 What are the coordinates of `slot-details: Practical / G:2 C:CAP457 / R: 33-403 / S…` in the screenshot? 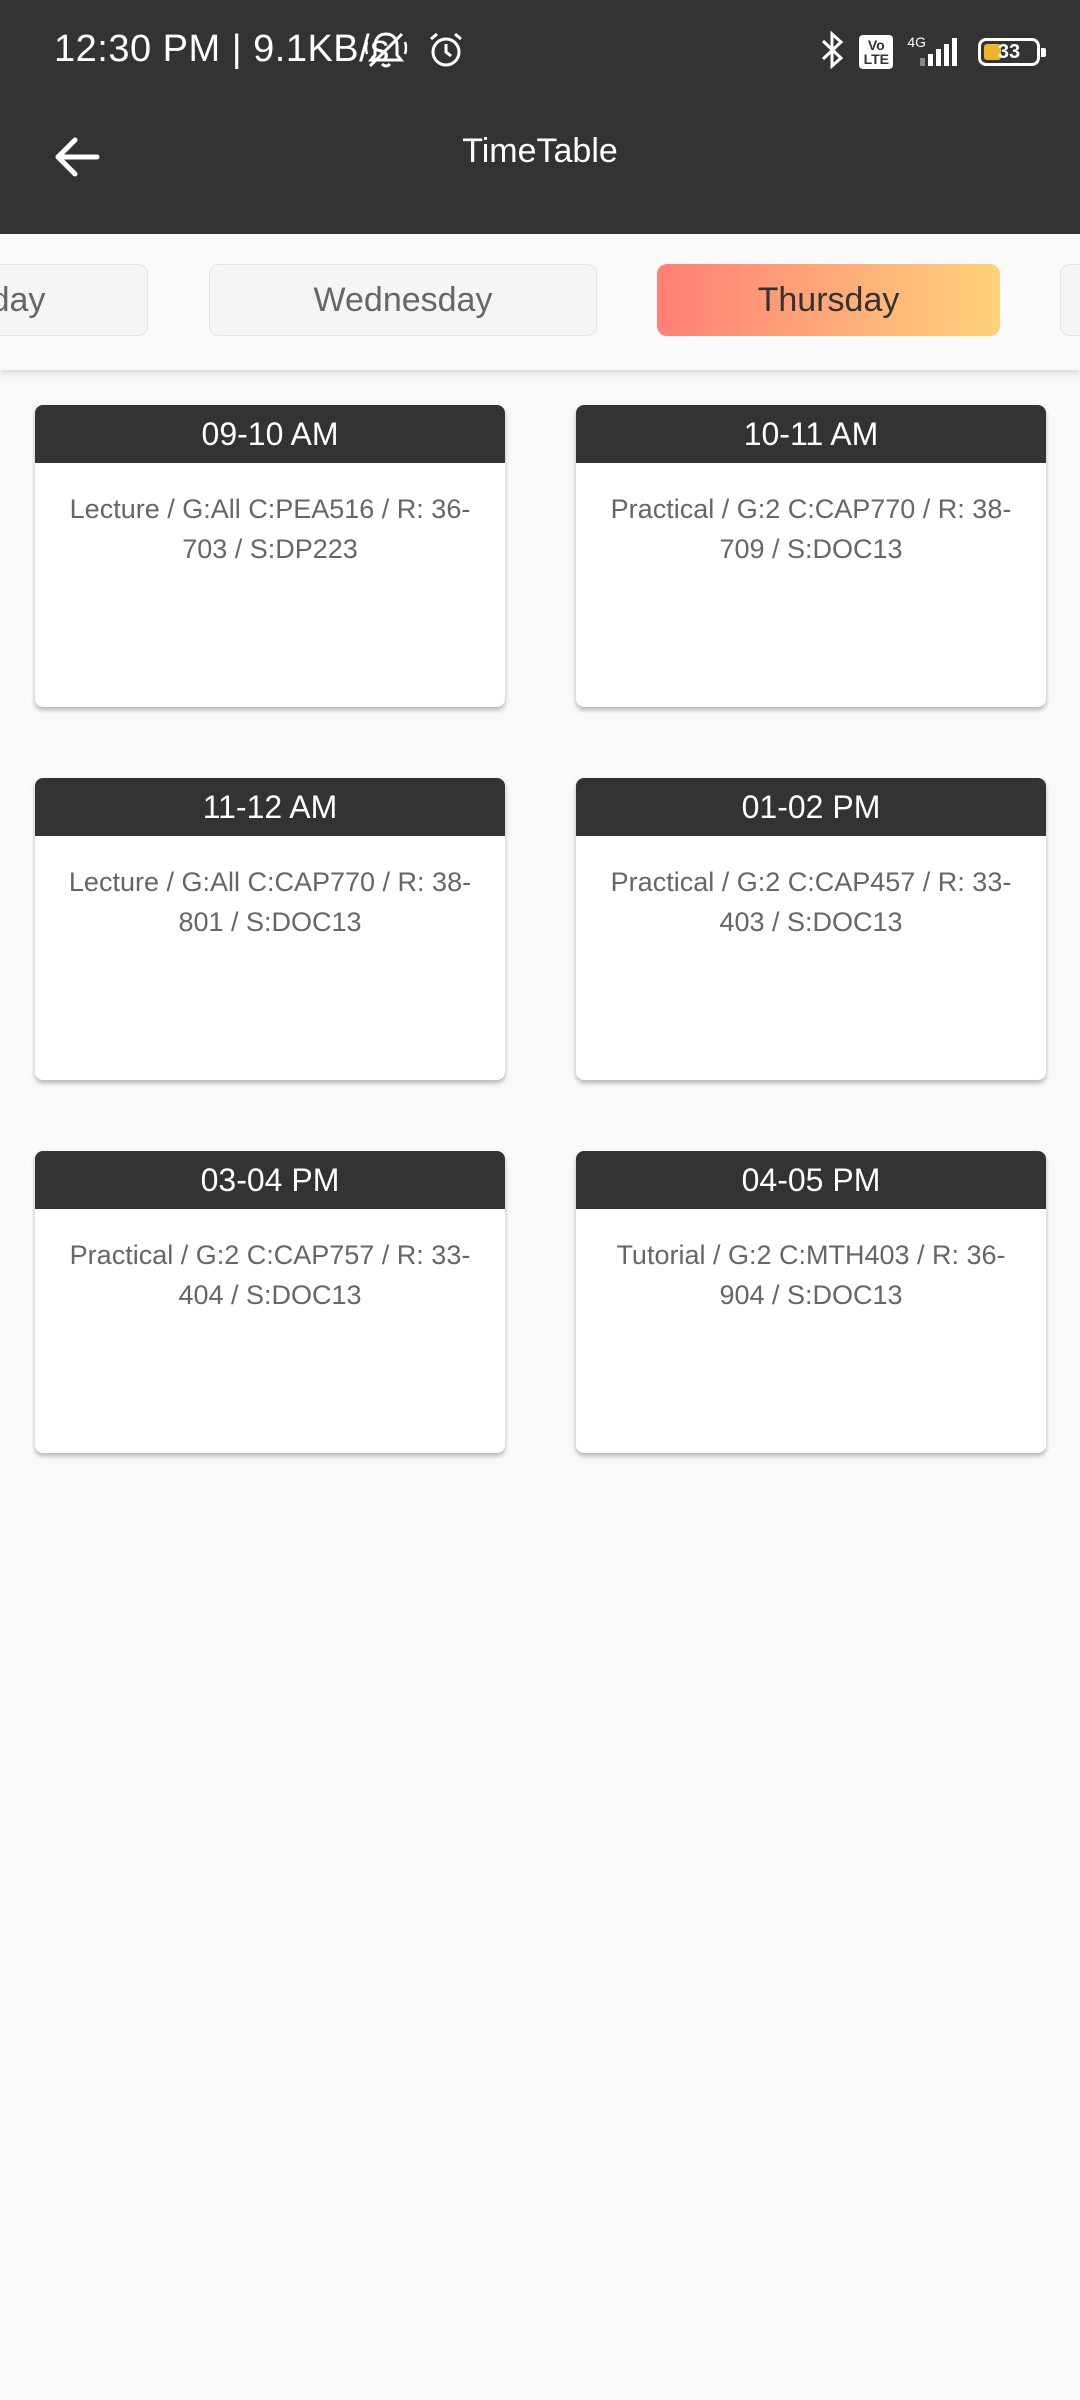 It's located at (811, 902).